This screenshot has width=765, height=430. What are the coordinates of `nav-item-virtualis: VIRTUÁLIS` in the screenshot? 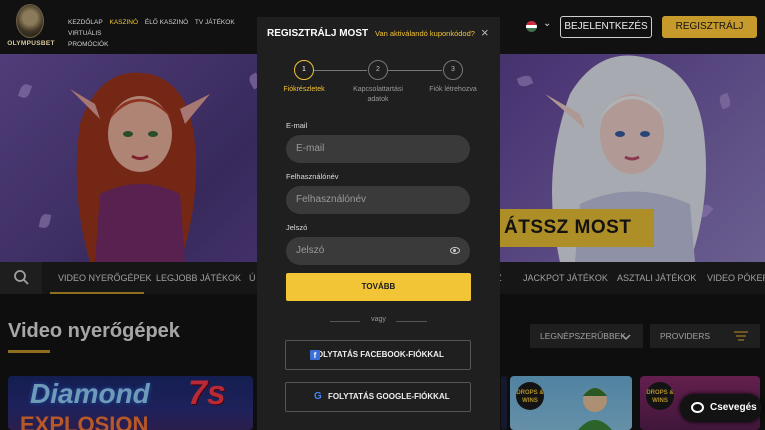 It's located at (84, 33).